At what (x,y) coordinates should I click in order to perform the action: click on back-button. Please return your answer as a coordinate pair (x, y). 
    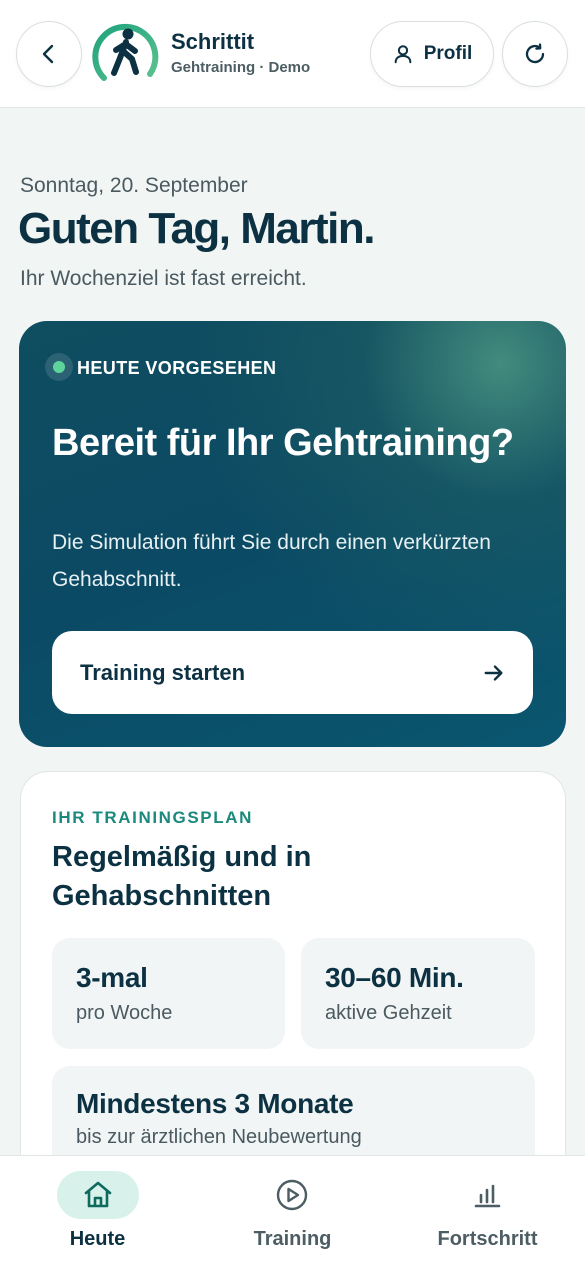
    Looking at the image, I should click on (49, 54).